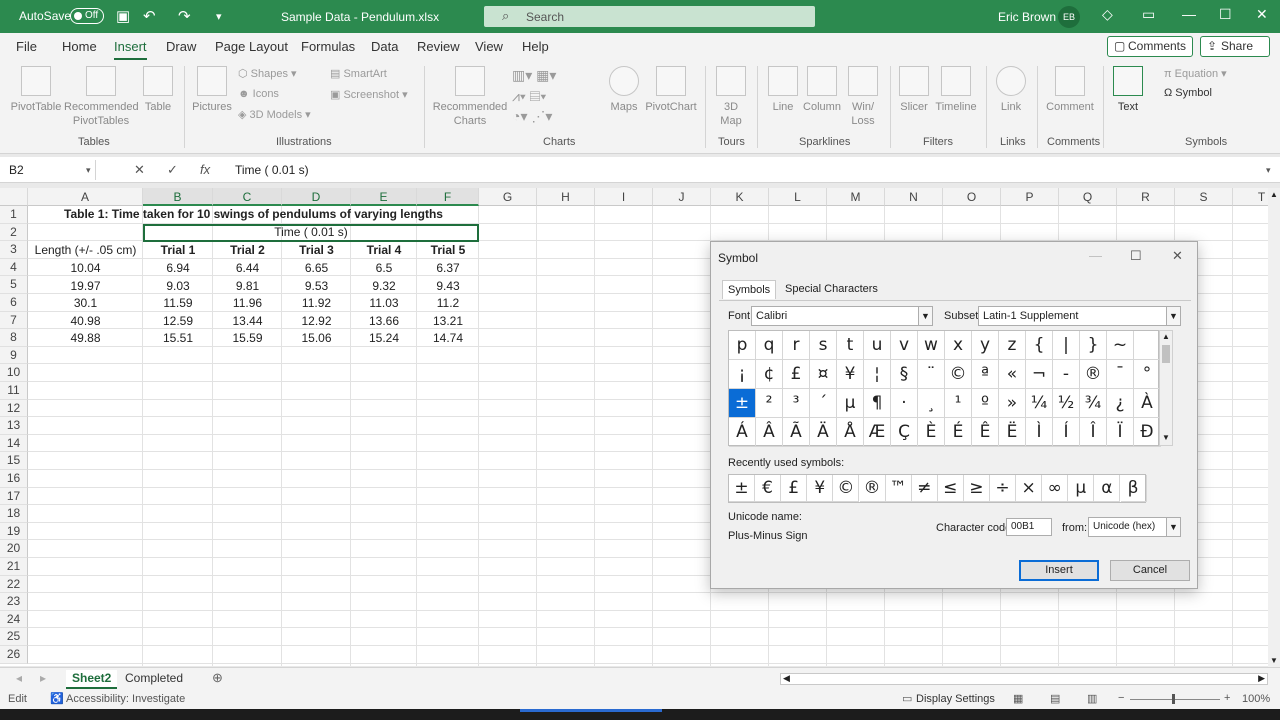 This screenshot has width=1280, height=720. I want to click on header-cell: Trial 5, so click(448, 250).